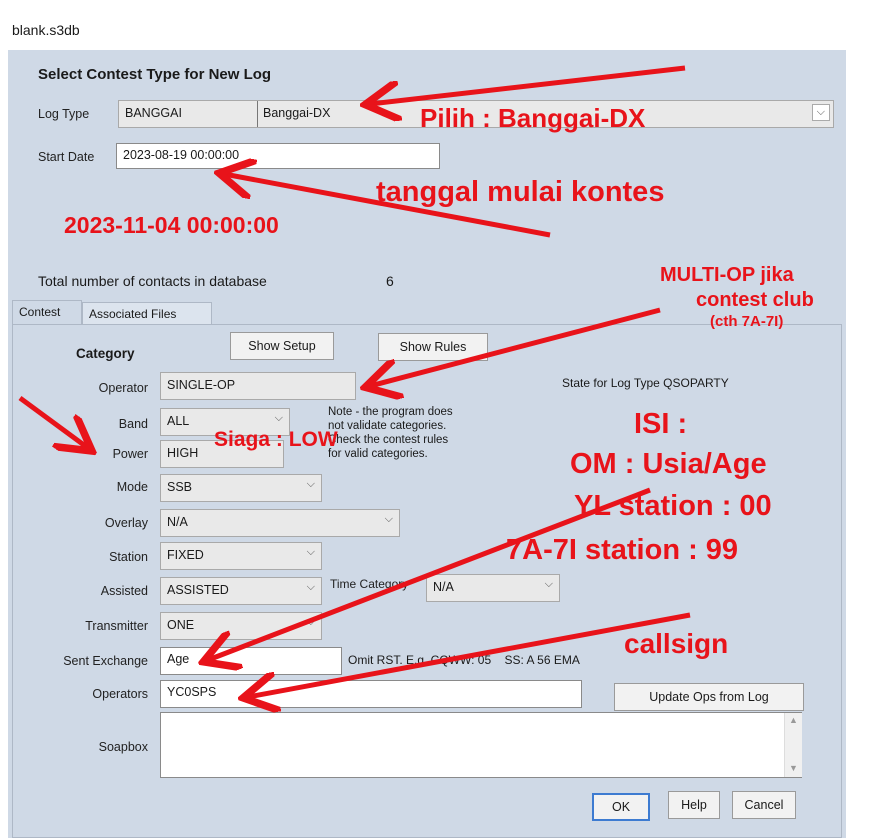  Describe the element at coordinates (183, 453) in the screenshot. I see `power-value: HIGH` at that location.